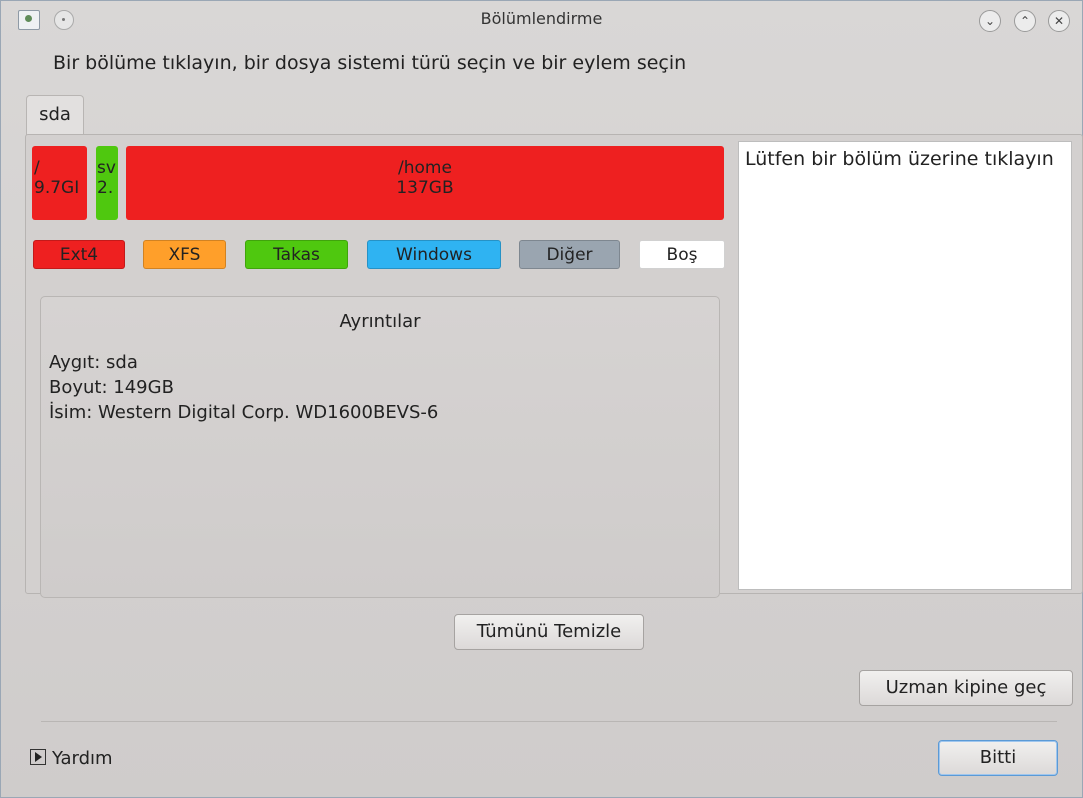  Describe the element at coordinates (105, 188) in the screenshot. I see `partition-swap-size: 2.` at that location.